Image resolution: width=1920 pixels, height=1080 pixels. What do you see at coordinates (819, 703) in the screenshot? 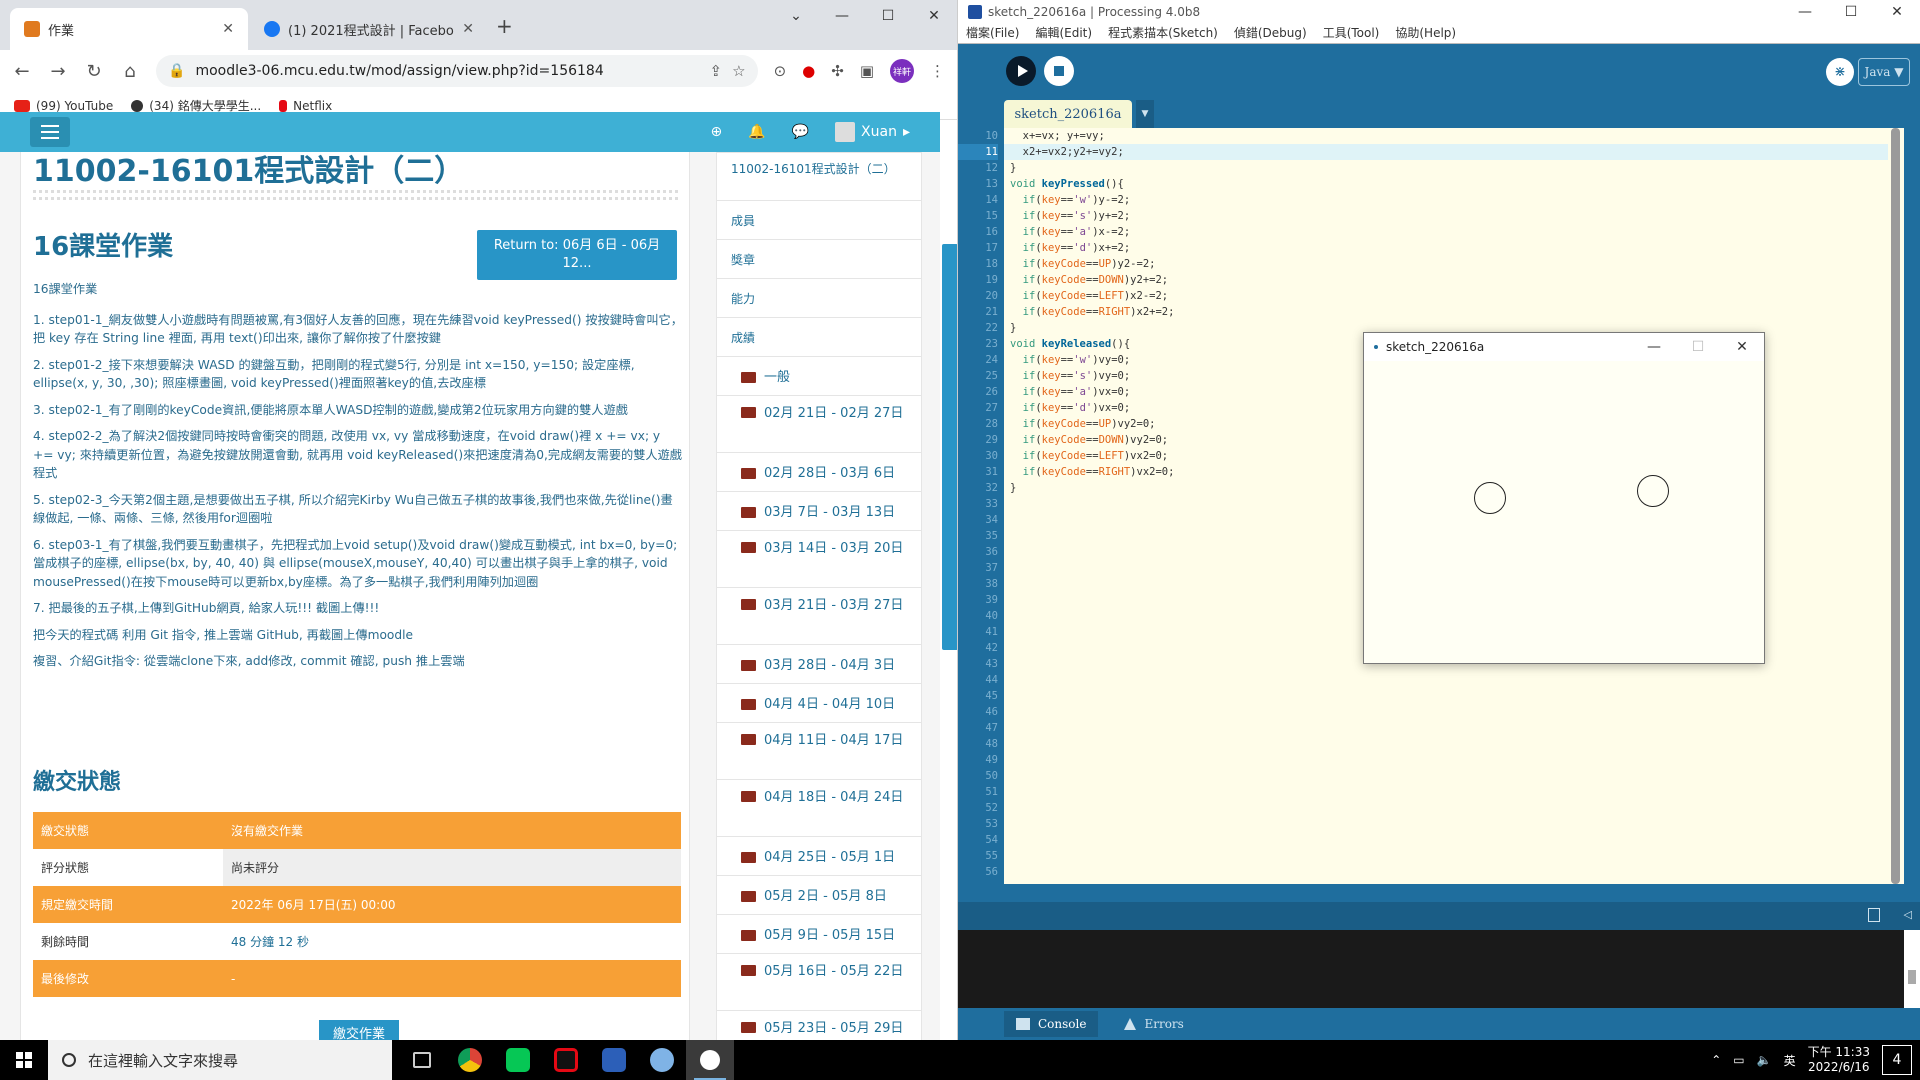
I see `sidebar-week: 04月 4日 - 04月 10日` at bounding box center [819, 703].